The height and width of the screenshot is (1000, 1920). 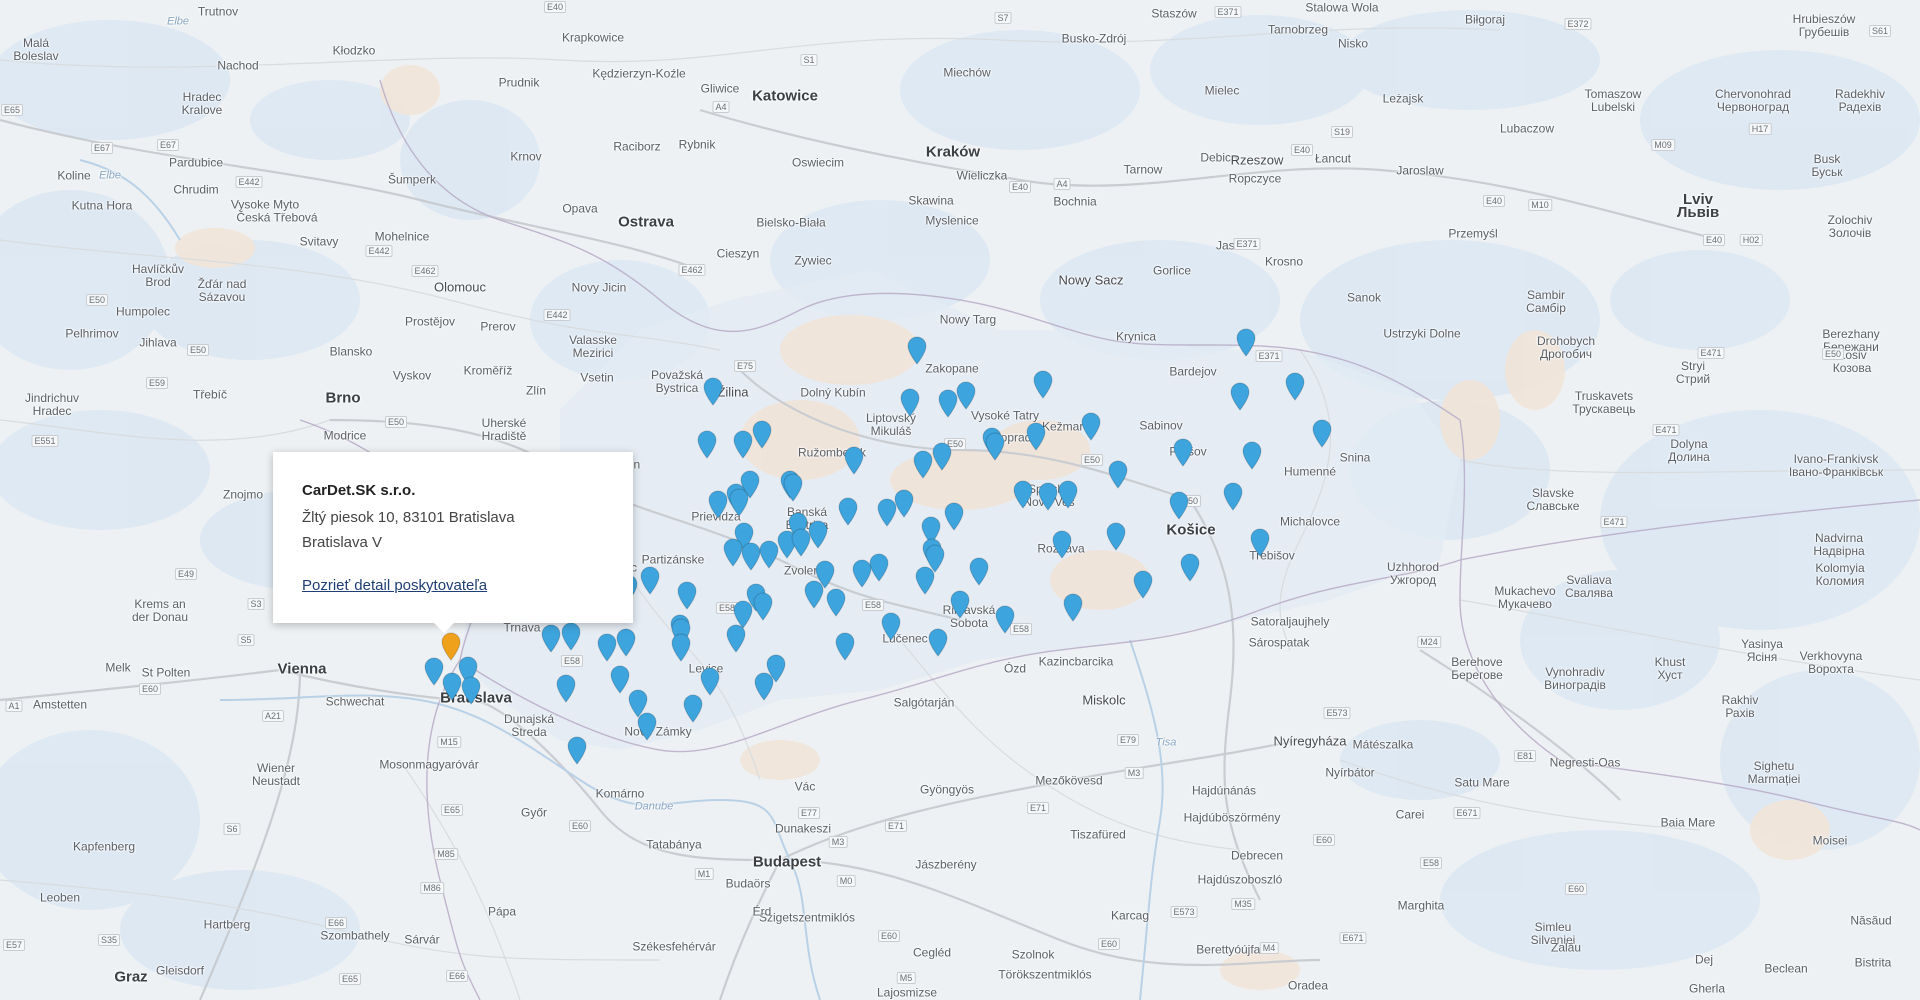 What do you see at coordinates (1224, 790) in the screenshot?
I see `city-label: Hajdúnánás` at bounding box center [1224, 790].